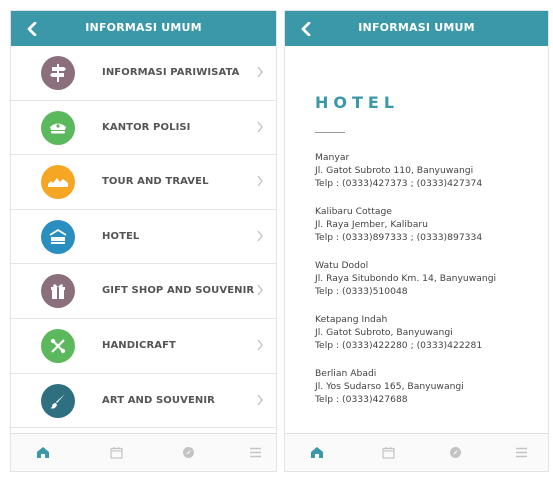  Describe the element at coordinates (330, 132) in the screenshot. I see `title-divider` at that location.